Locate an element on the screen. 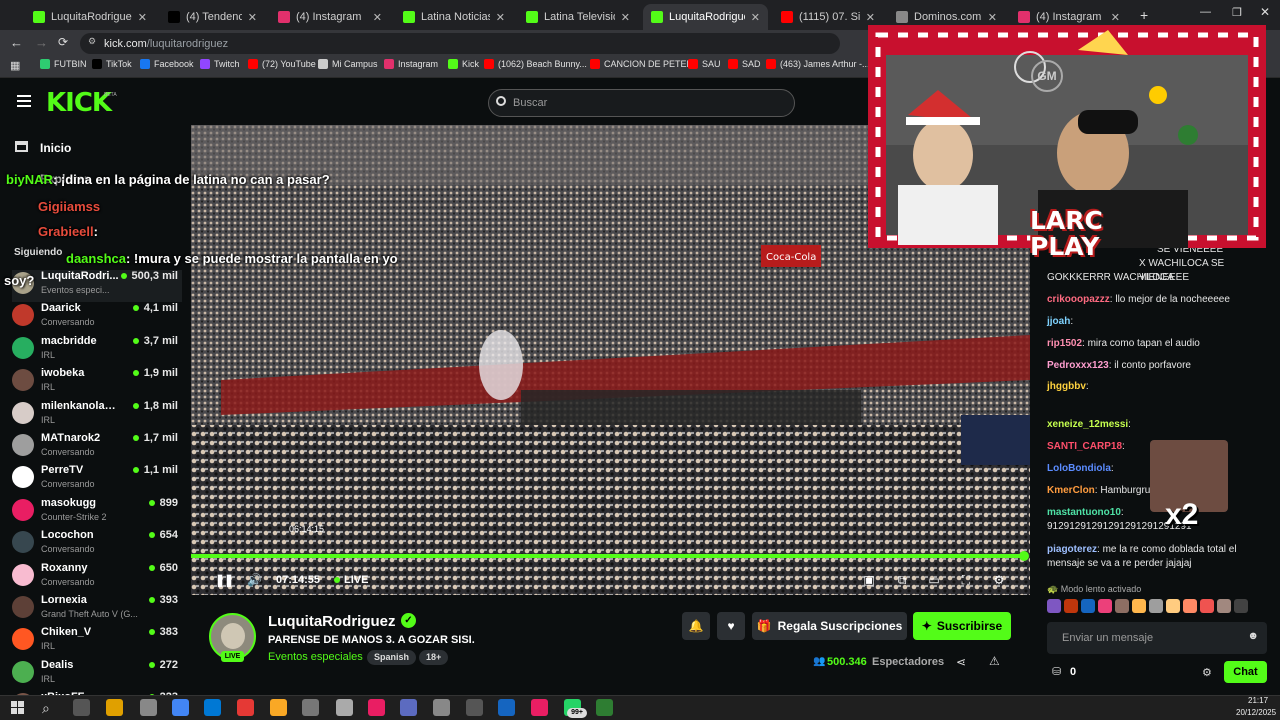 This screenshot has height=720, width=1280. chat-send-button: Chat is located at coordinates (1245, 672).